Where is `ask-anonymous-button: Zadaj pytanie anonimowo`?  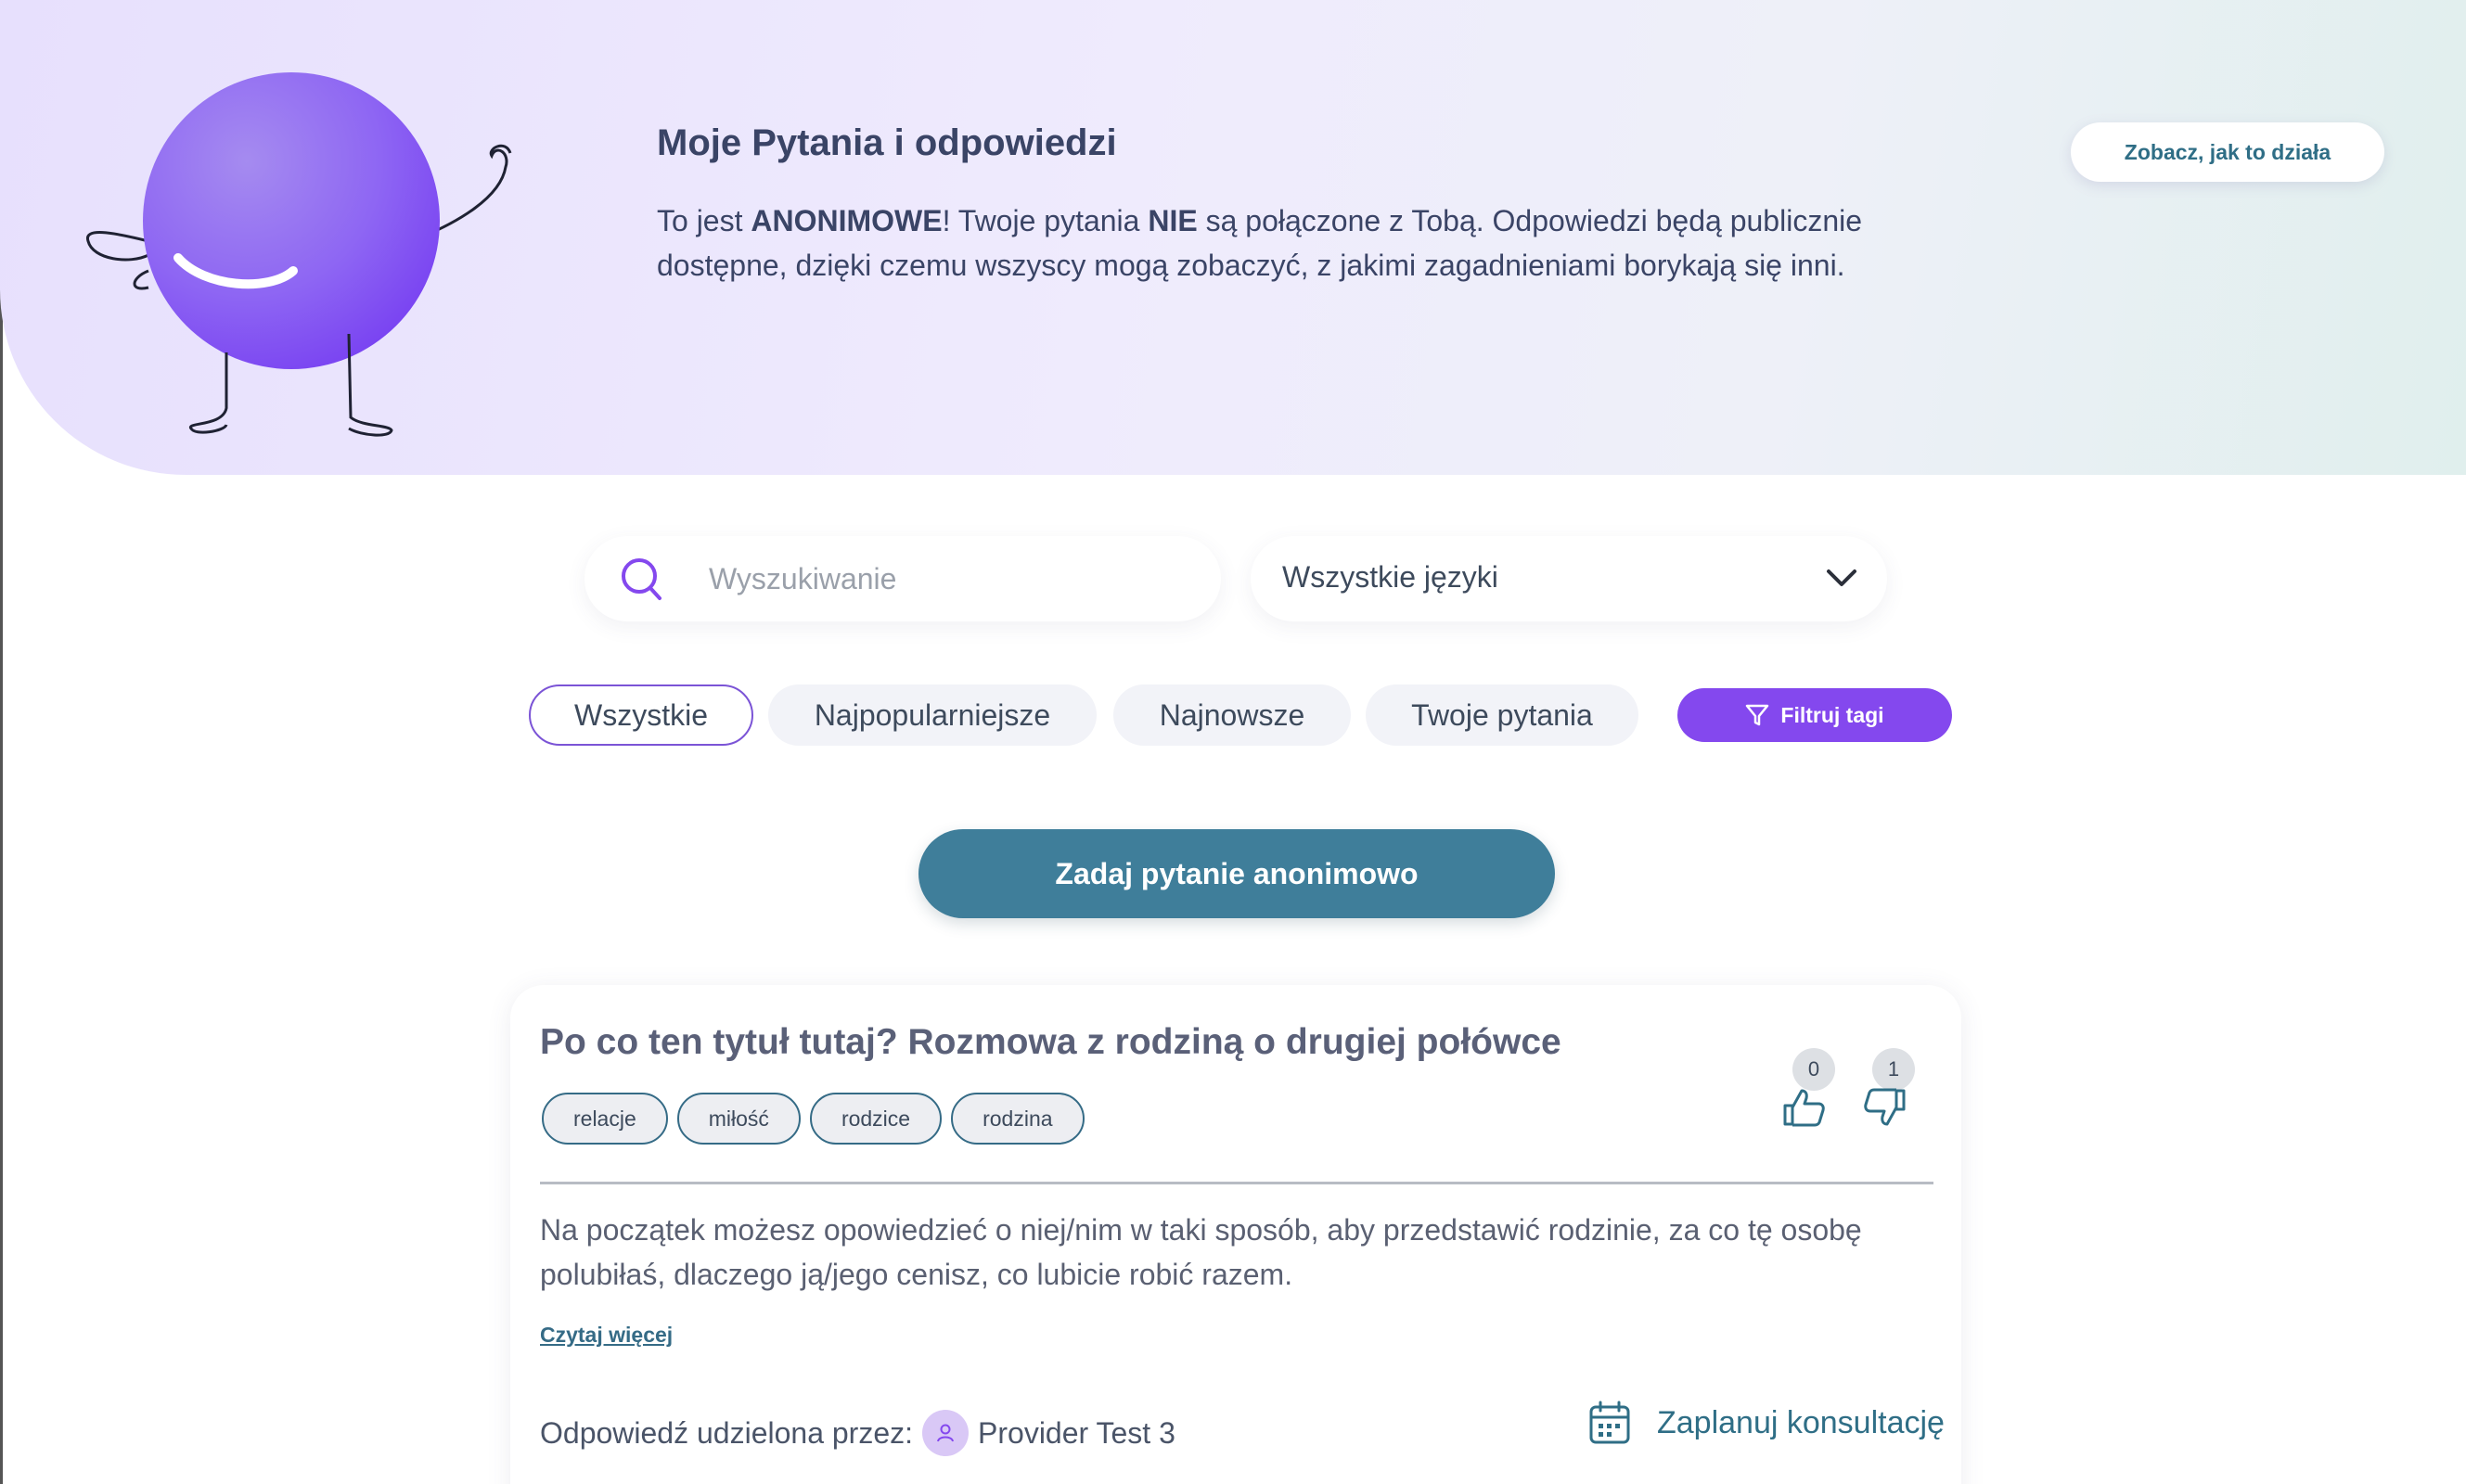 ask-anonymous-button: Zadaj pytanie anonimowo is located at coordinates (1236, 873).